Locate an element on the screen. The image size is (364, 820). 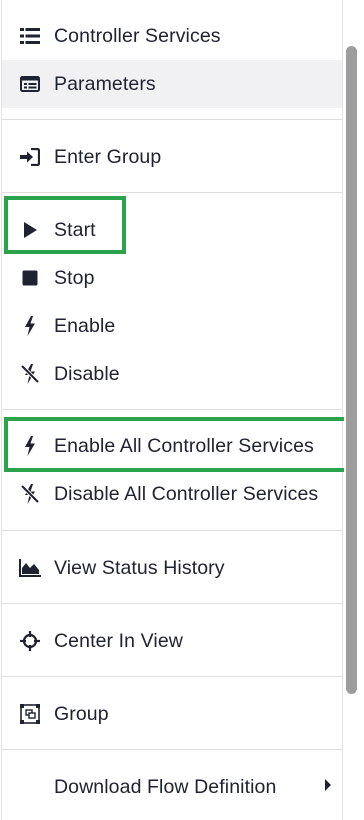
menu-item-label: Disable is located at coordinates (87, 373).